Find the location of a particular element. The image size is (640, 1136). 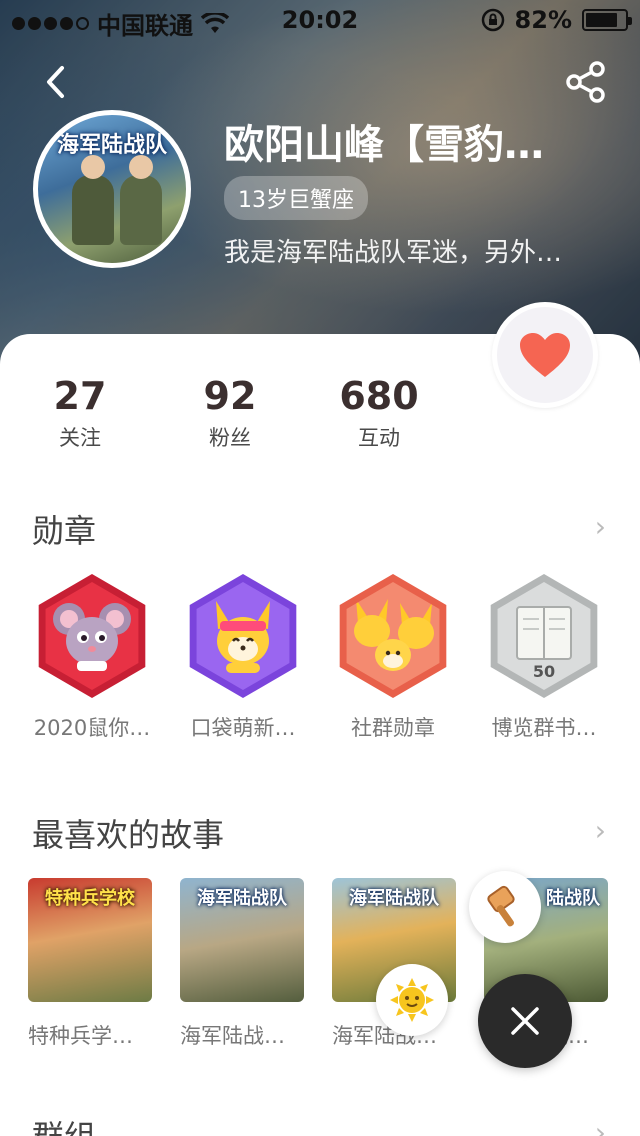

favorite-stories-title: 最喜欢的故事 is located at coordinates (128, 833).